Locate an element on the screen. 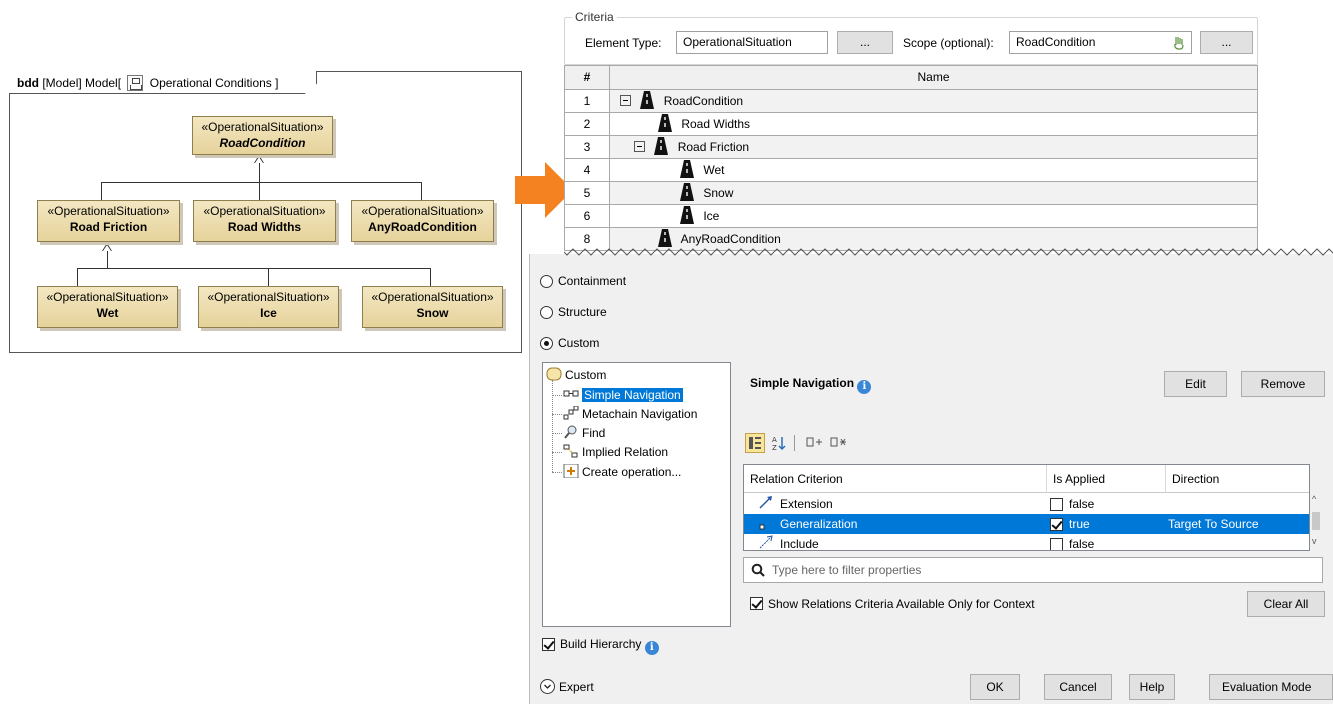 This screenshot has height=704, width=1333. cancel-button: Cancel is located at coordinates (1078, 687).